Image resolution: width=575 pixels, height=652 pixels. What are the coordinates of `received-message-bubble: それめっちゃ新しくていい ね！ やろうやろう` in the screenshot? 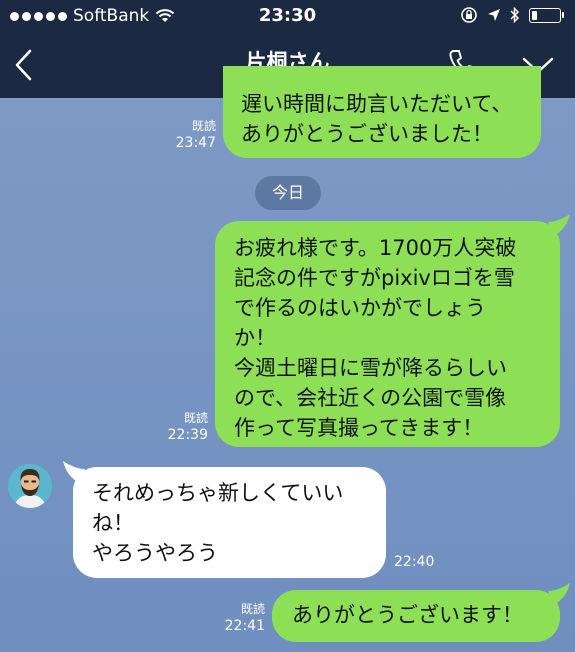 It's located at (229, 522).